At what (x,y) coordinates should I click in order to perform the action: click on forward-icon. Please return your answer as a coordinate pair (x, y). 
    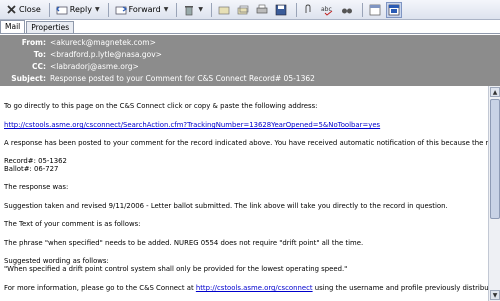
    Looking at the image, I should click on (121, 10).